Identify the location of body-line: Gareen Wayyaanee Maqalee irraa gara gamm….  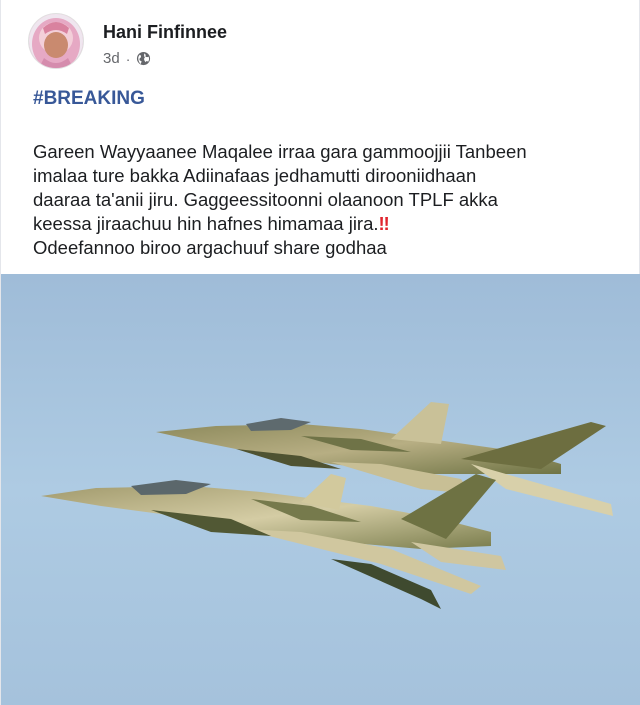
(280, 151).